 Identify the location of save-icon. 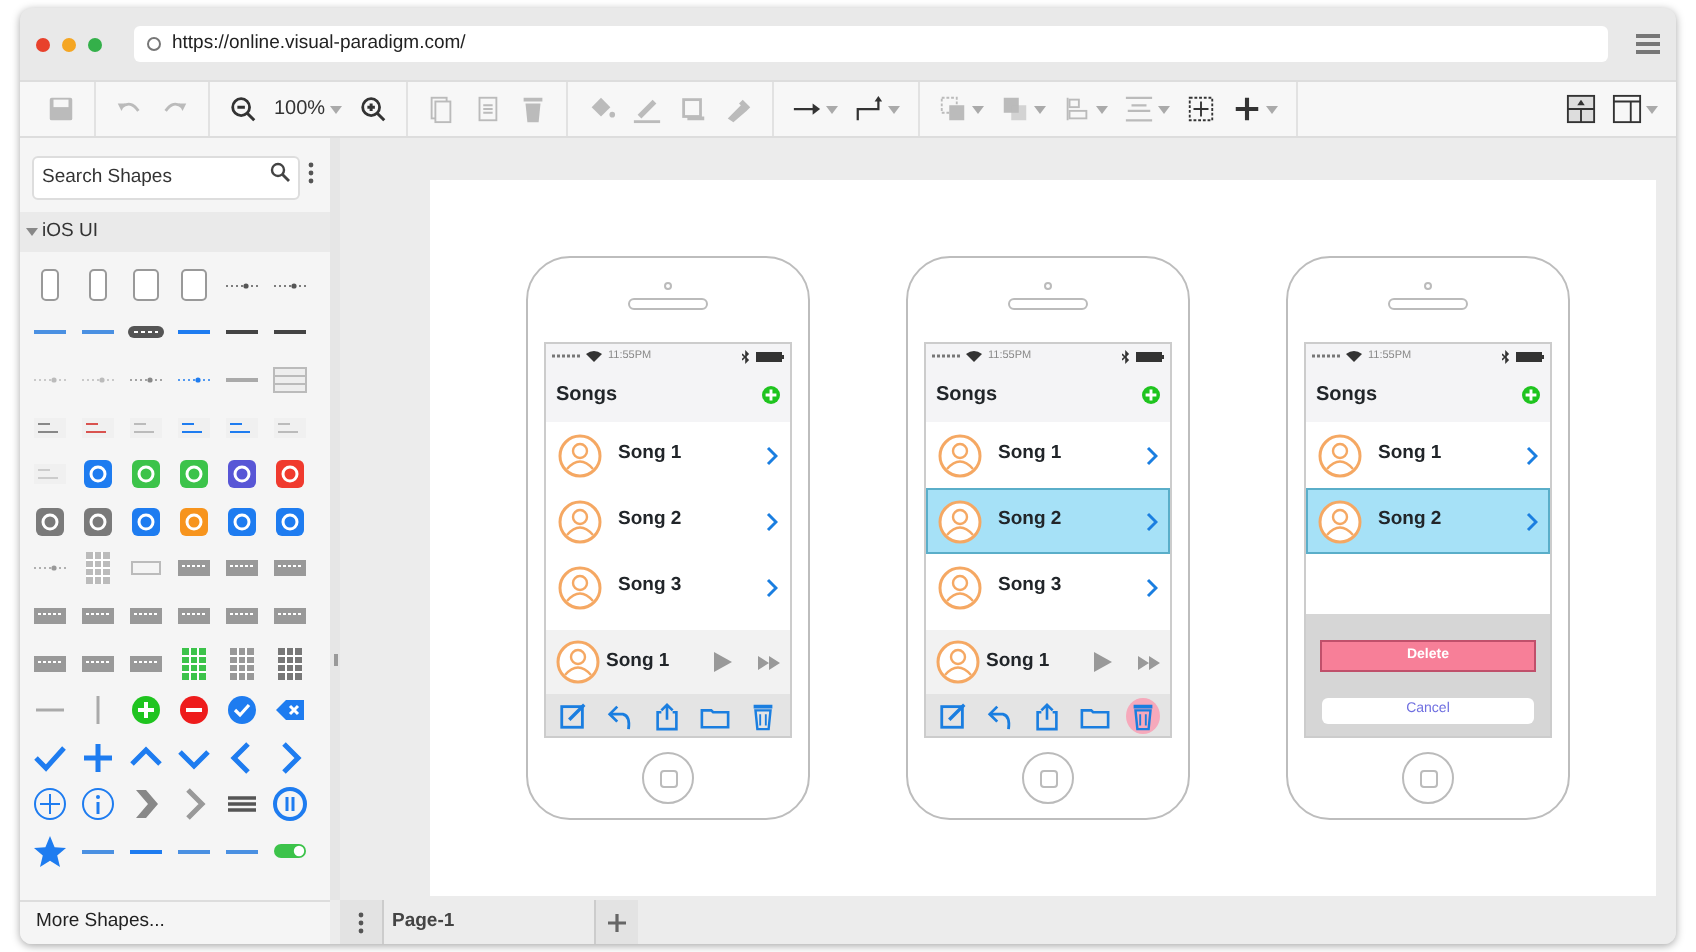
(61, 109).